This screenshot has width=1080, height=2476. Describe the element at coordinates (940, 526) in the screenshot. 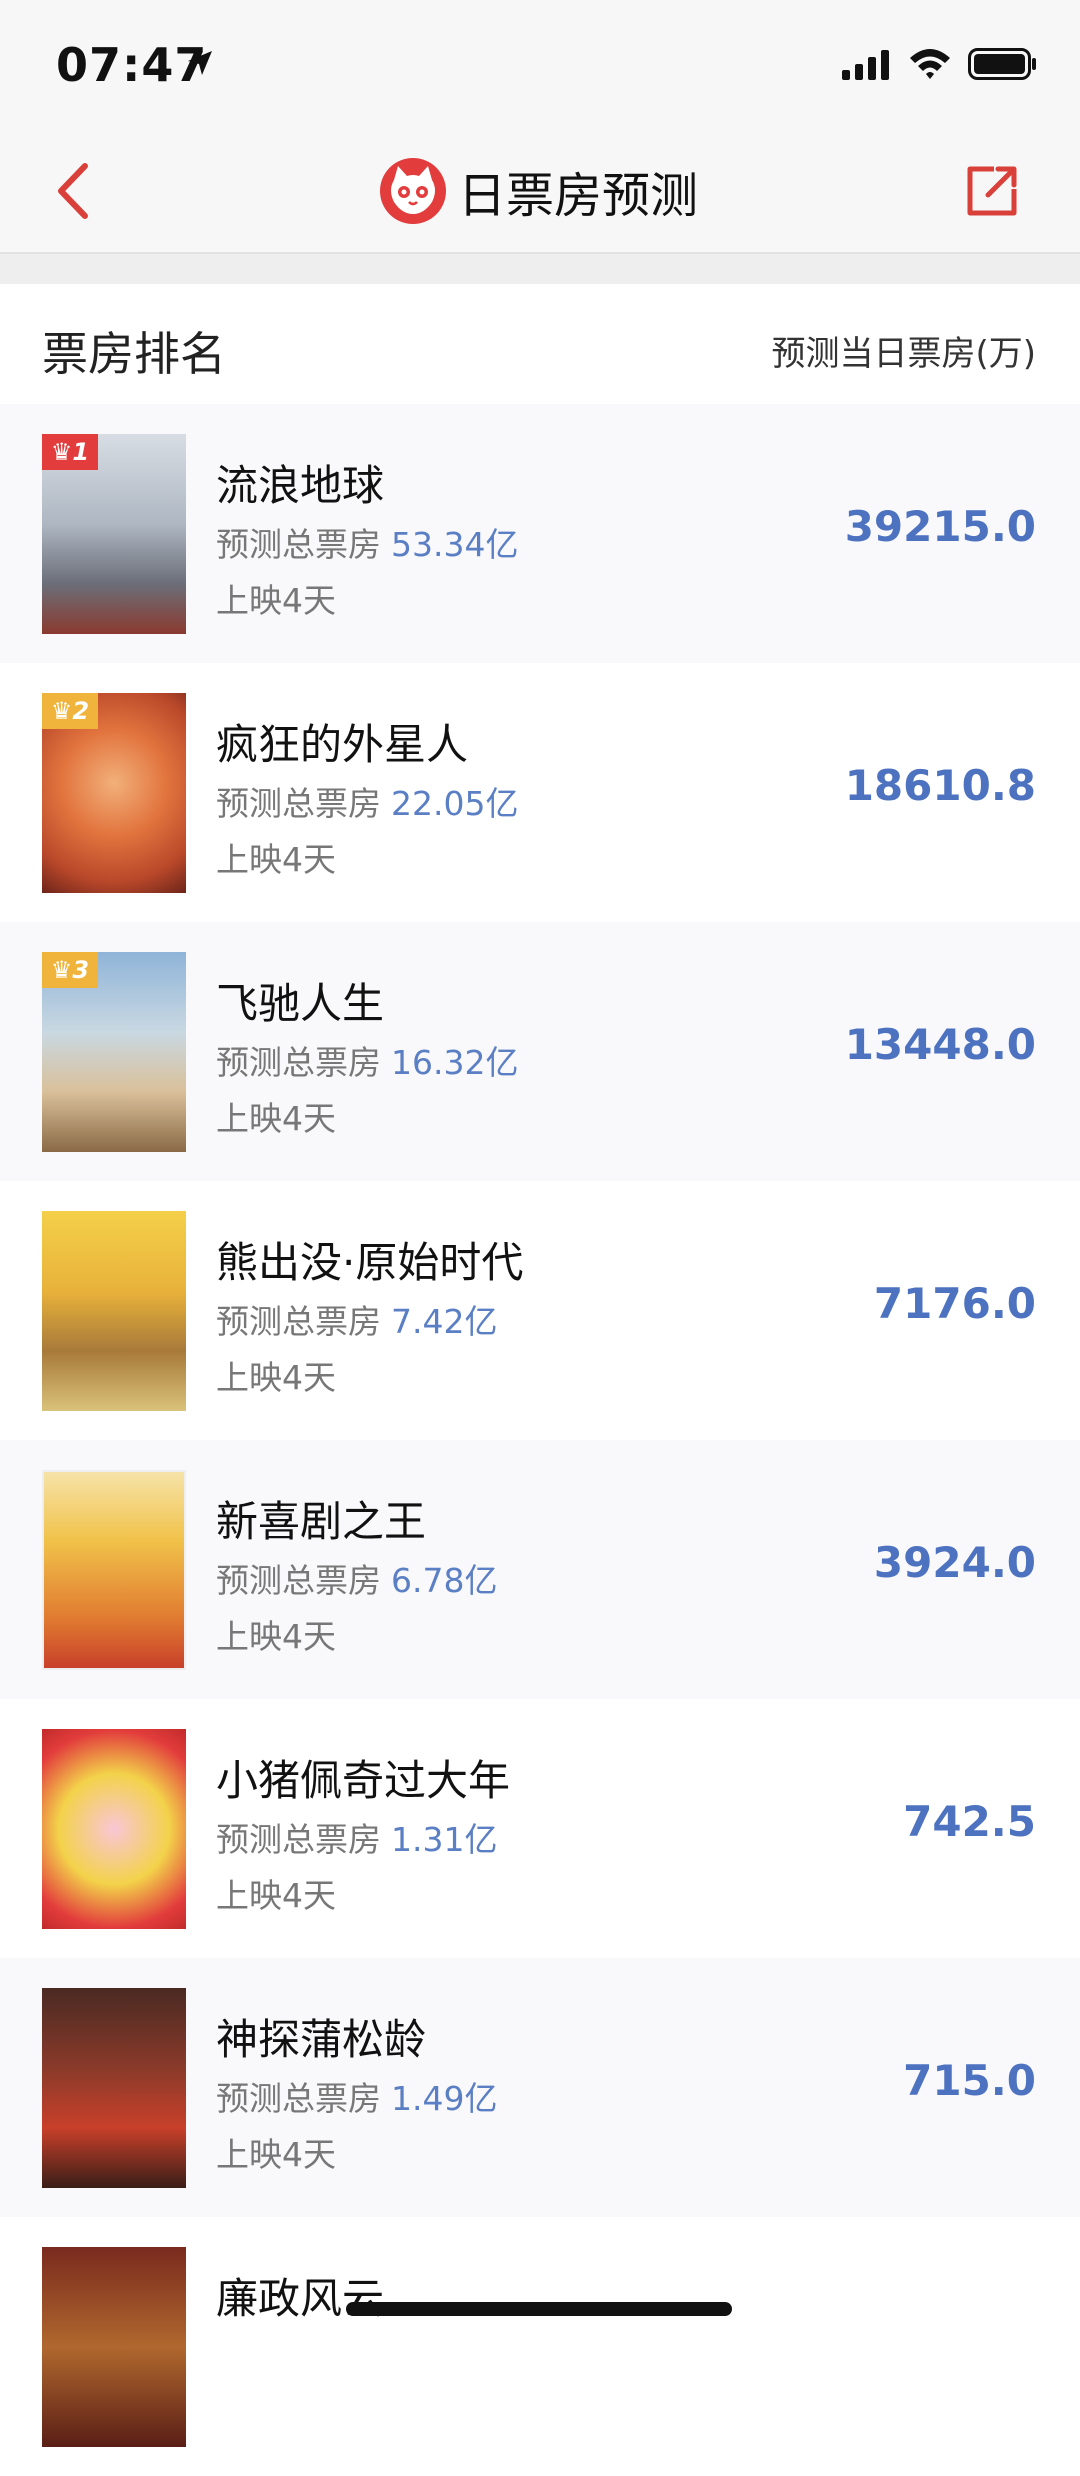

I see `daily-box-office: 39215.0` at that location.